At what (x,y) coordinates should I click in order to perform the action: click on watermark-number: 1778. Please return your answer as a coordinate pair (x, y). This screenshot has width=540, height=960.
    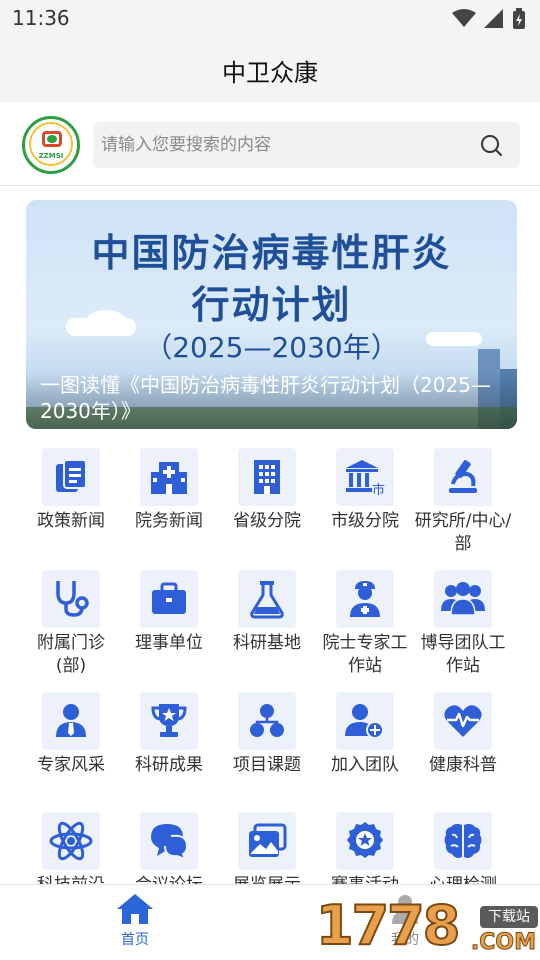
    Looking at the image, I should click on (388, 925).